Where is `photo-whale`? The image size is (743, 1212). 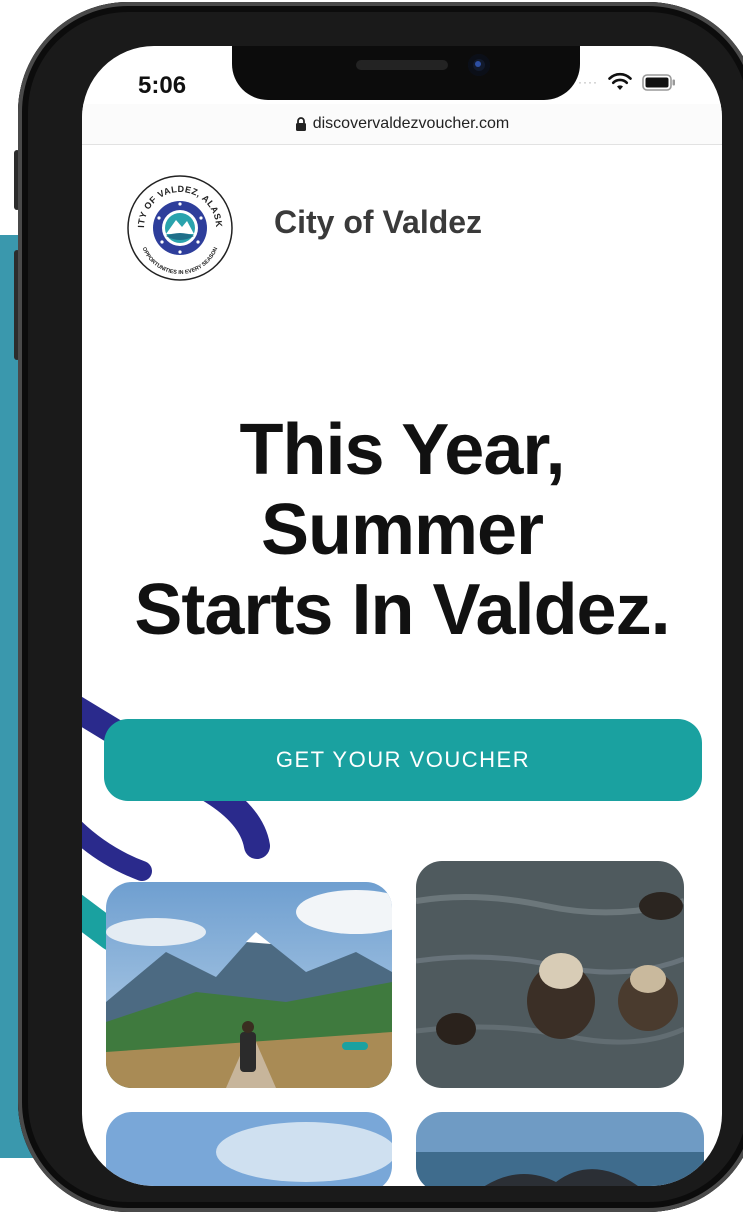
photo-whale is located at coordinates (560, 1149).